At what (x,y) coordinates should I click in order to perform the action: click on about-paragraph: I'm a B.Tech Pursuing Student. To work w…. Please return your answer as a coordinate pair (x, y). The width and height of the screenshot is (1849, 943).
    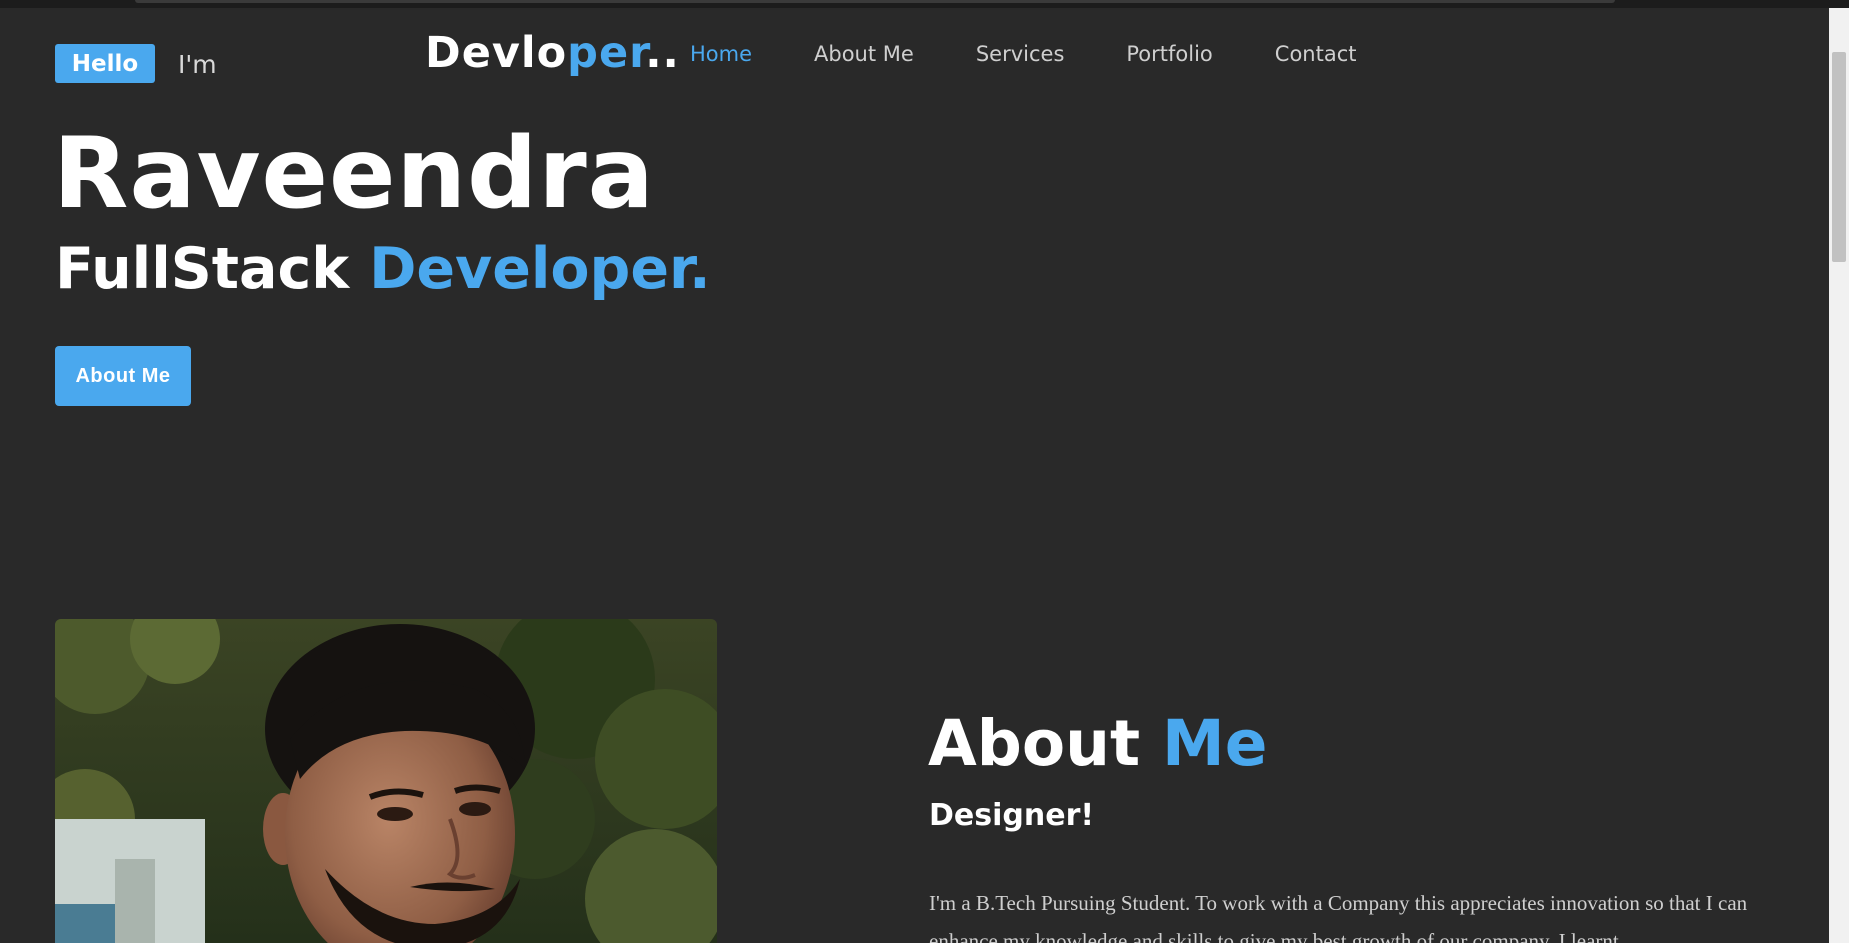
    Looking at the image, I should click on (1338, 917).